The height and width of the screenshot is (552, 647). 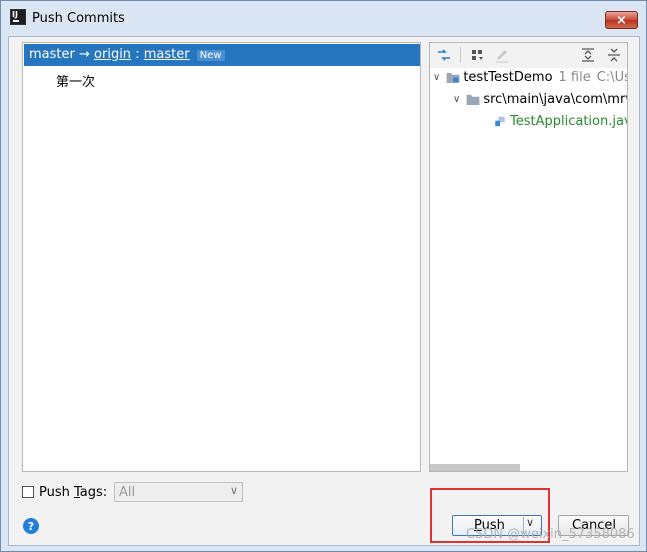 I want to click on title-bar: IJ Push Commits ×, so click(x=323, y=18).